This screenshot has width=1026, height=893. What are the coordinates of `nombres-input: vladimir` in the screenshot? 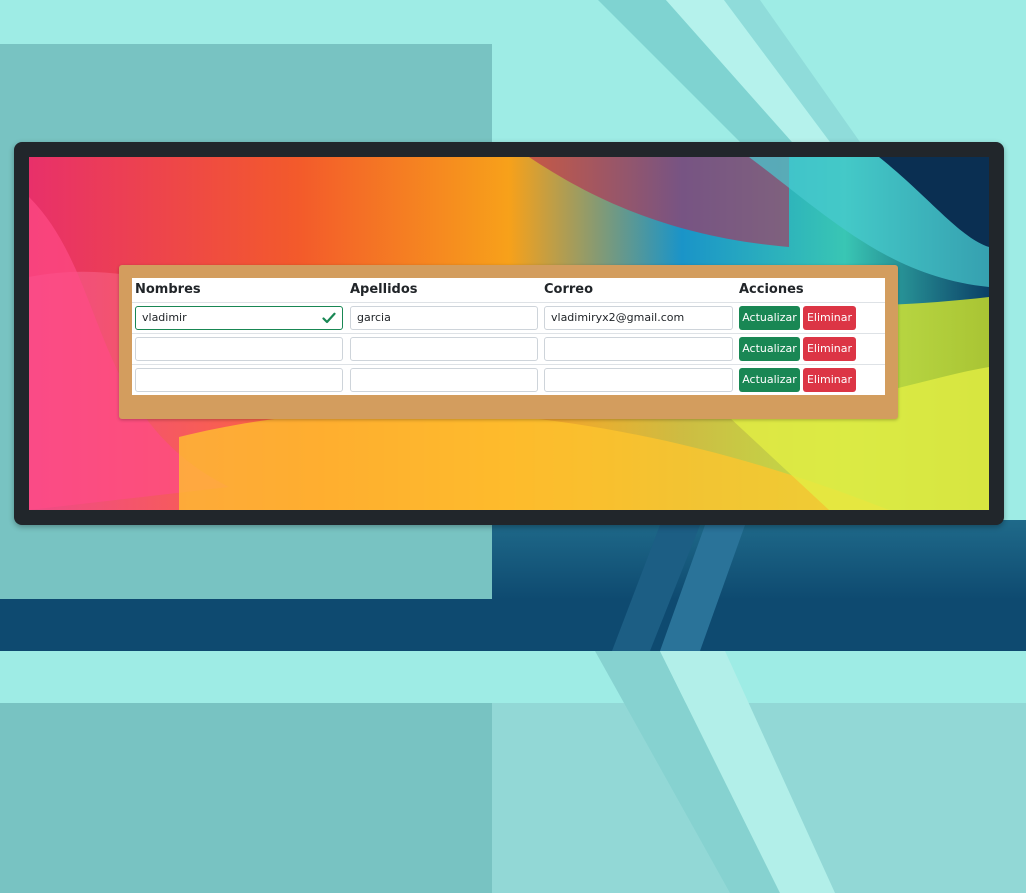 It's located at (239, 318).